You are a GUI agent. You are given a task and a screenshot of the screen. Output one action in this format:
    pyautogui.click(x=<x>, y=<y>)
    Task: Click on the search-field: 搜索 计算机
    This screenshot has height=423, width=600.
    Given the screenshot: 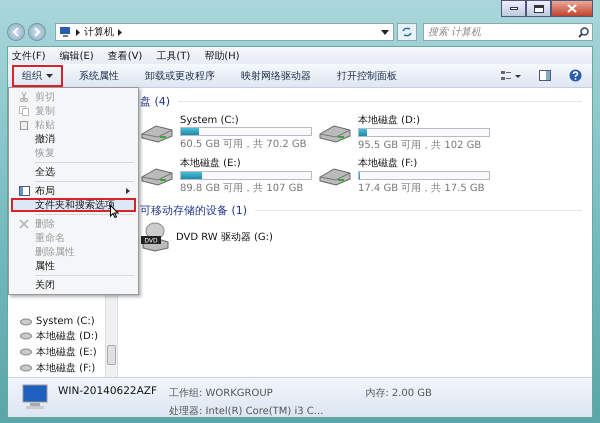 What is the action you would take?
    pyautogui.click(x=508, y=32)
    